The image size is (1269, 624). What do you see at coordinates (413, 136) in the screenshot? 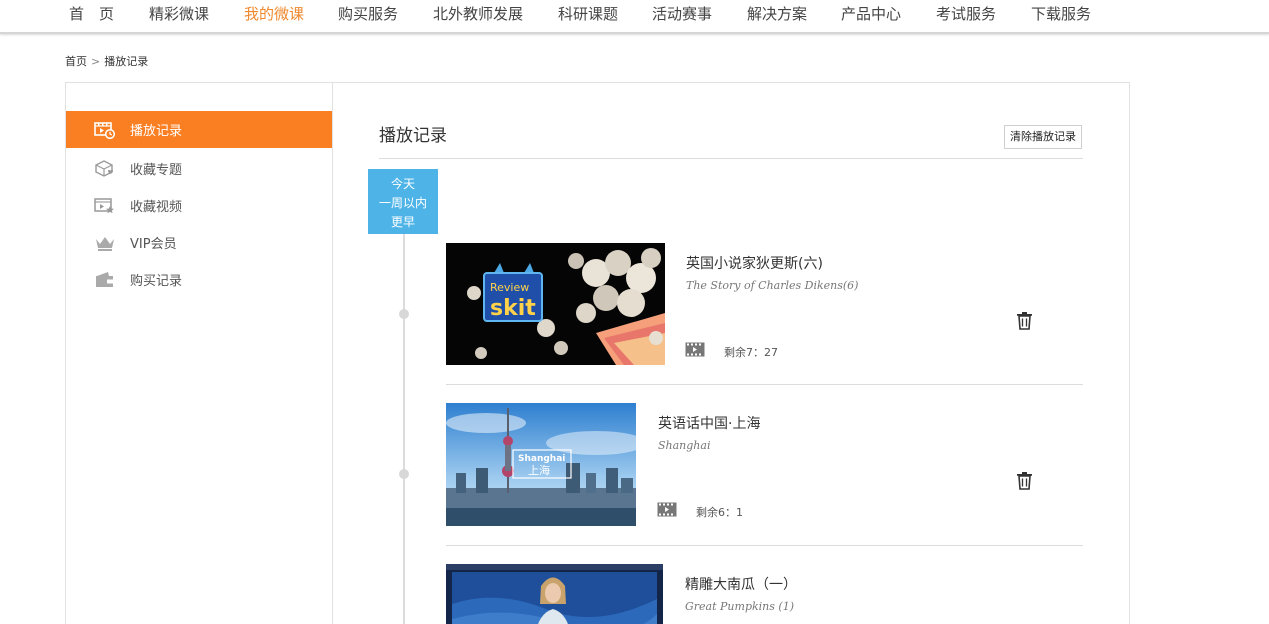
I see `page-title: 播放记录` at bounding box center [413, 136].